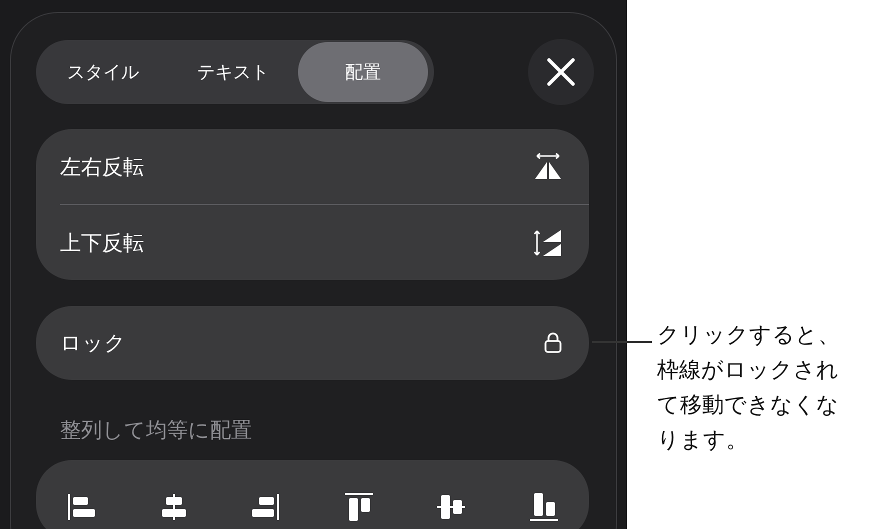 The image size is (888, 529). Describe the element at coordinates (363, 72) in the screenshot. I see `tab: 配置` at that location.